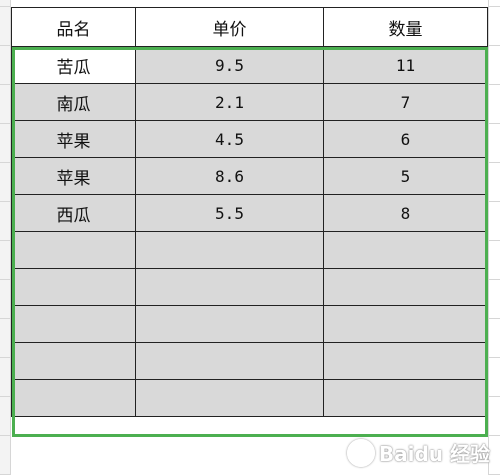 This screenshot has width=500, height=475. I want to click on next-column-edge, so click(494, 237).